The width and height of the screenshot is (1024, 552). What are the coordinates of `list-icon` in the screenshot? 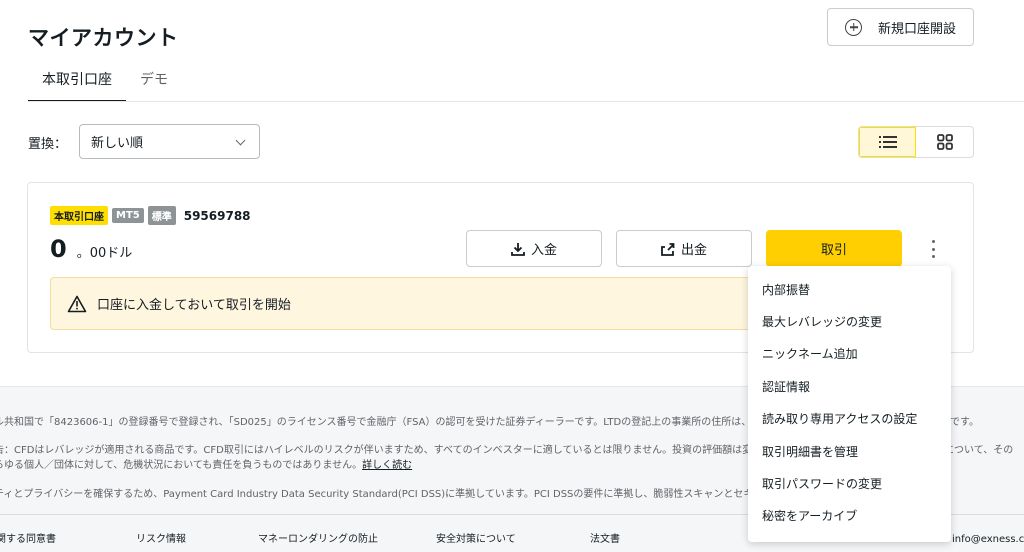 It's located at (887, 142).